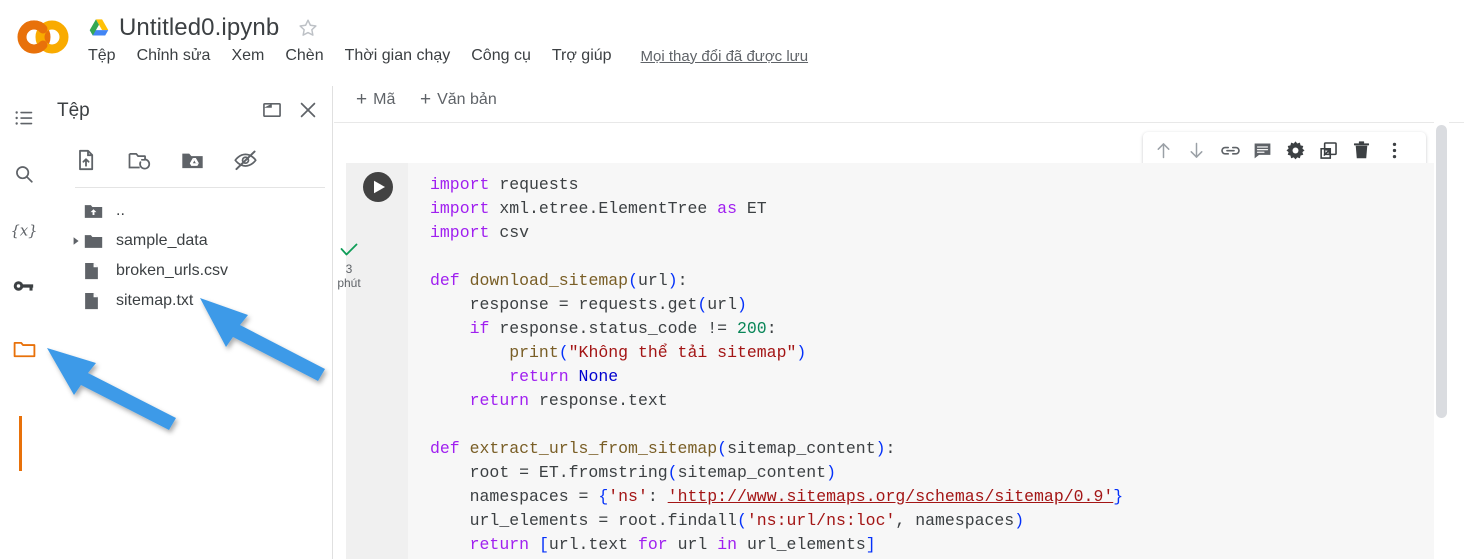 This screenshot has height=559, width=1464. I want to click on google-drive-icon, so click(99, 28).